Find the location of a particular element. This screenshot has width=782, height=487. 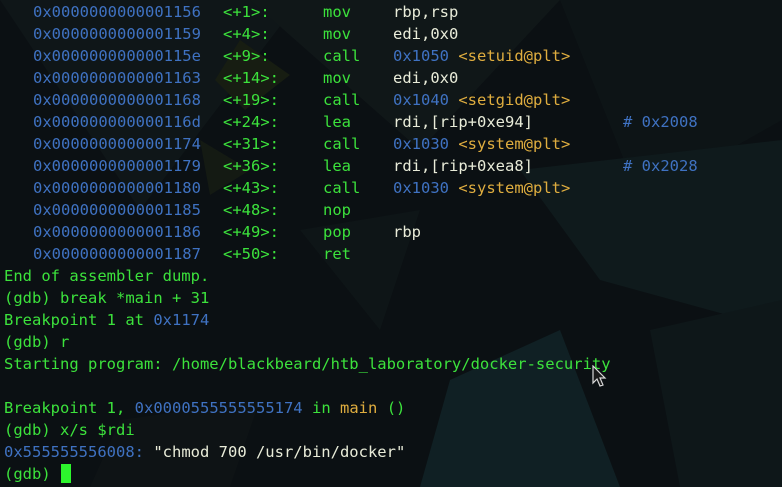

instruction-offset: <+50>: is located at coordinates (251, 254).